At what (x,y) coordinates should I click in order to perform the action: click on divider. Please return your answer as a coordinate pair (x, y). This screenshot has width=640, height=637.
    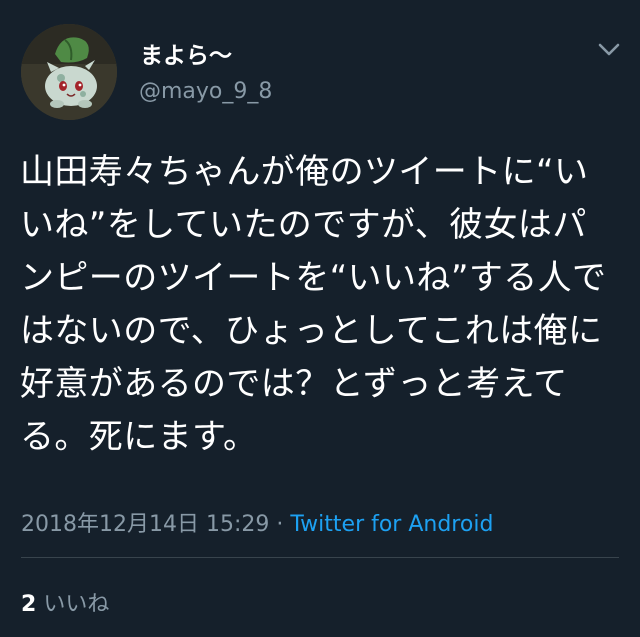
    Looking at the image, I should click on (320, 557).